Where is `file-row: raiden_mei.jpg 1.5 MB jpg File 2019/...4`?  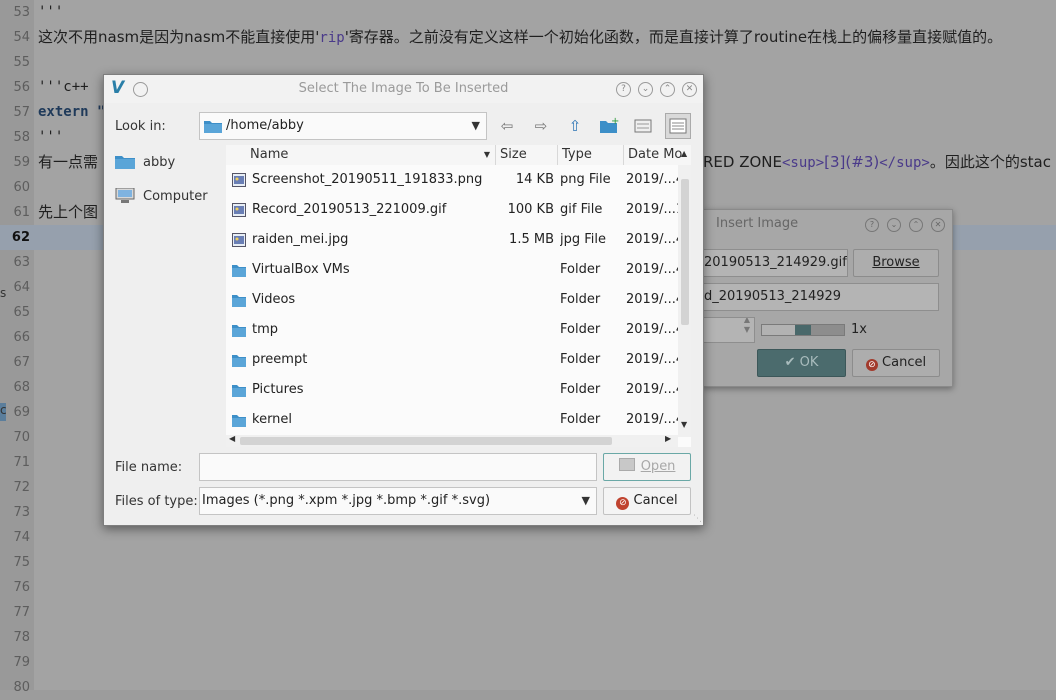
file-row: raiden_mei.jpg 1.5 MB jpg File 2019/...4 is located at coordinates (452, 240).